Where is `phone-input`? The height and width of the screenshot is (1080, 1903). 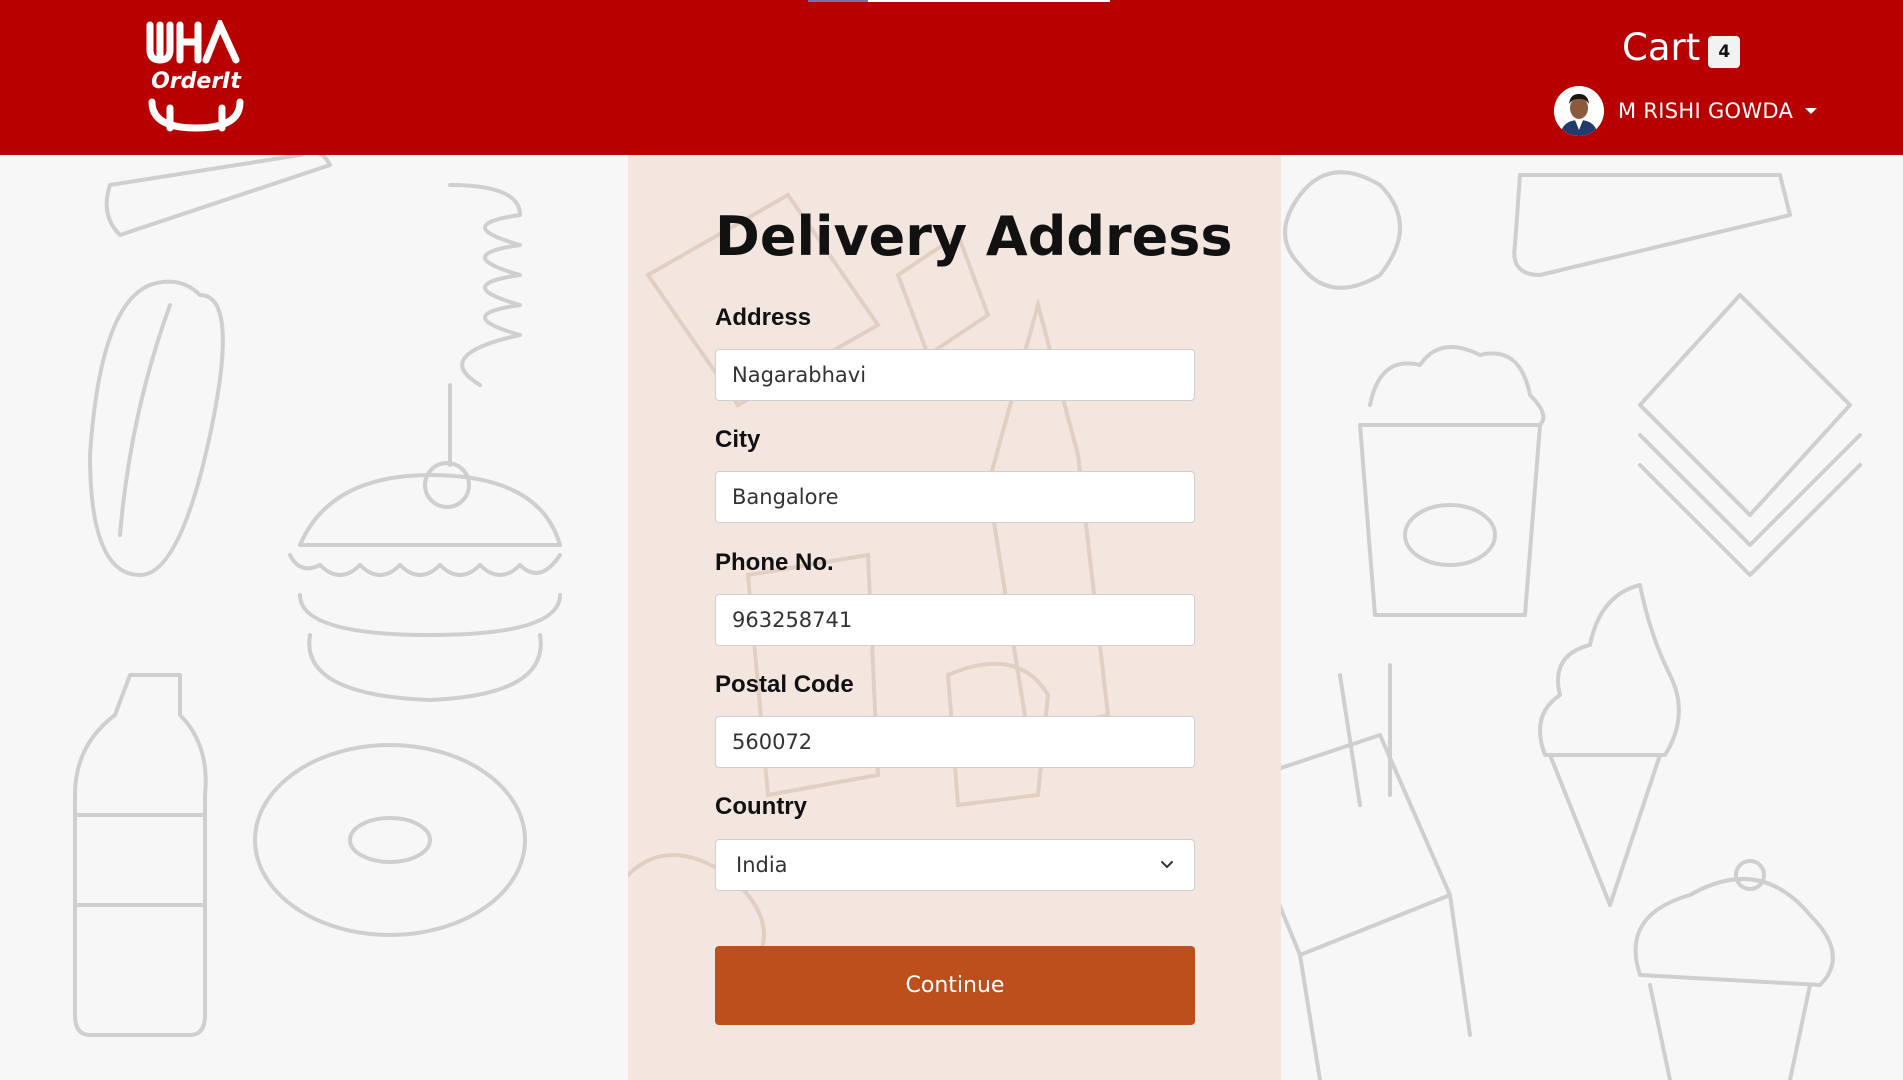 phone-input is located at coordinates (955, 620).